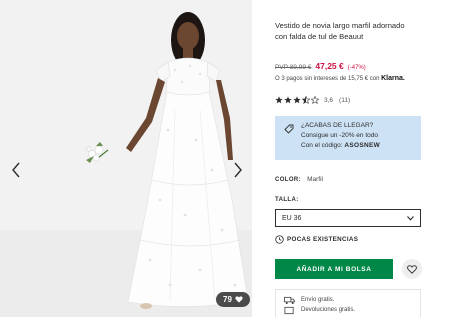 Image resolution: width=475 pixels, height=317 pixels. What do you see at coordinates (233, 299) in the screenshot?
I see `saves-count-badge: 79` at bounding box center [233, 299].